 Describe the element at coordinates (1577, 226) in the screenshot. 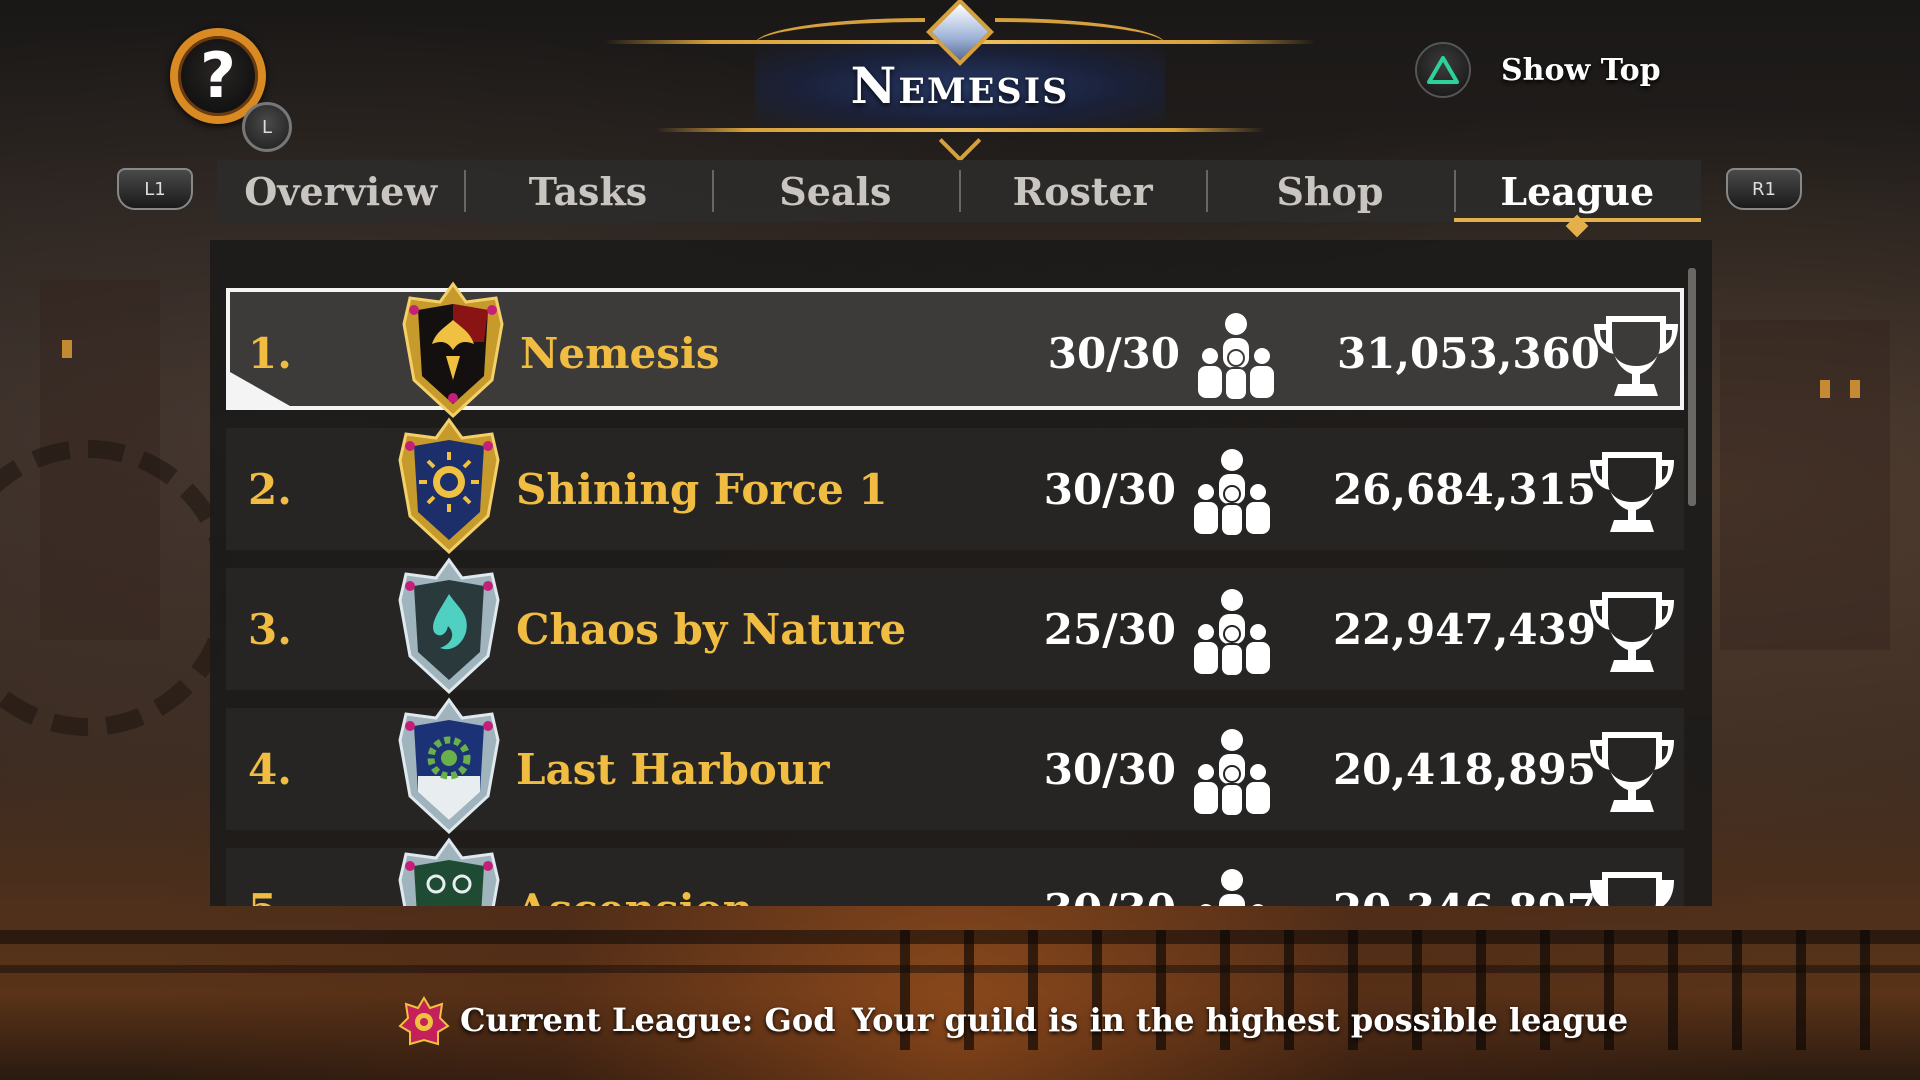

I see `active-tab-caret` at that location.